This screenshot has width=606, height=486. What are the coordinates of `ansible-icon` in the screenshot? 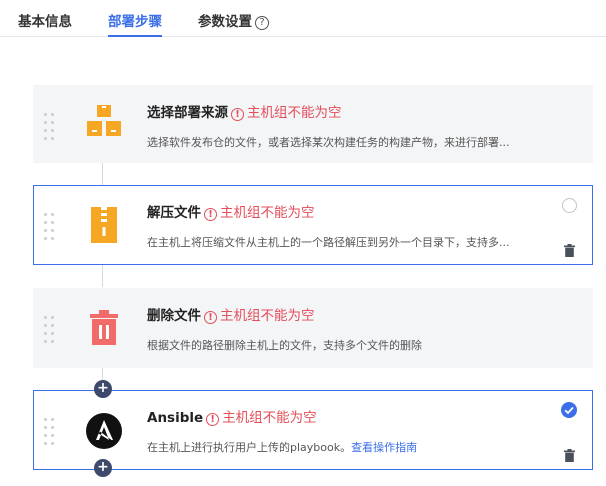 It's located at (105, 432).